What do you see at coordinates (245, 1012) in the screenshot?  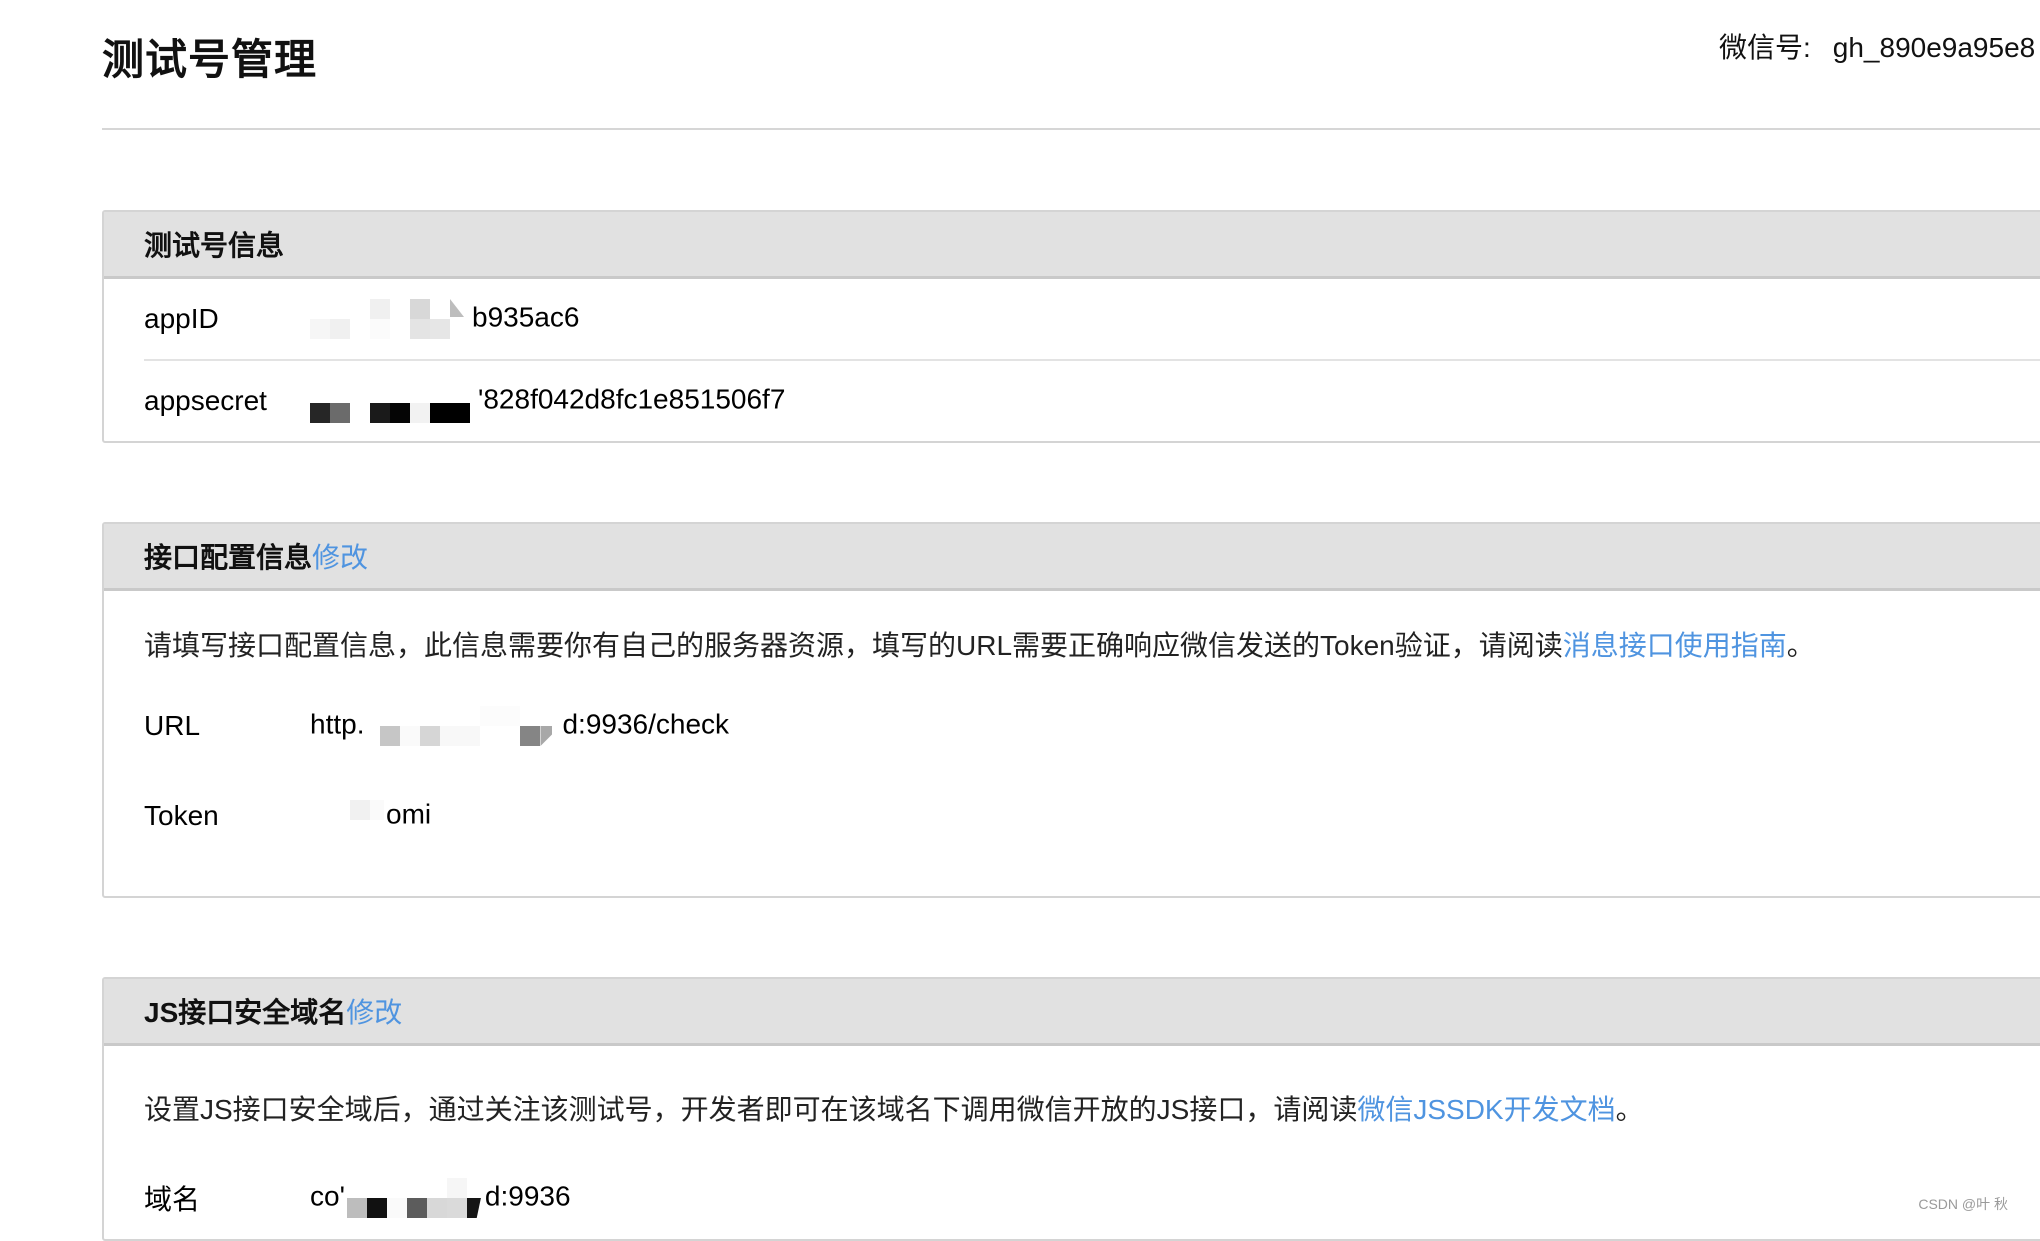 I see `section-title: JS接口安全域名` at bounding box center [245, 1012].